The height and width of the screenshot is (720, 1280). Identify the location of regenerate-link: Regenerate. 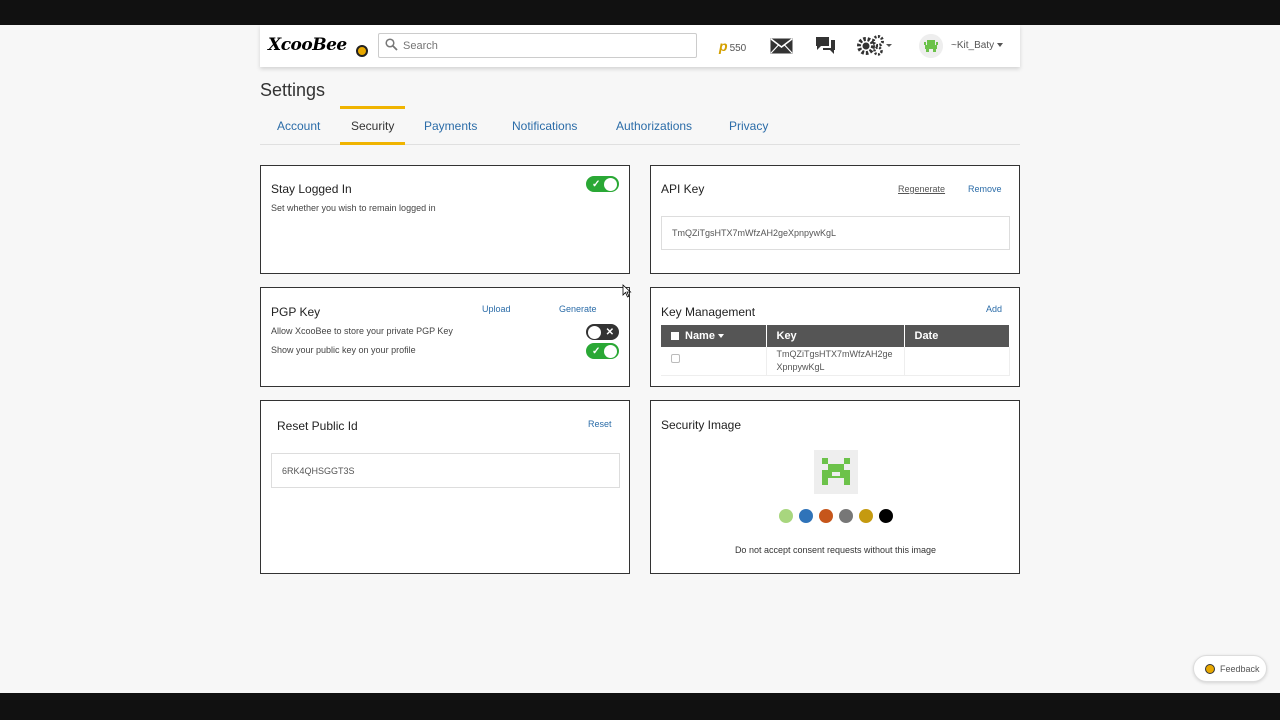
(921, 189).